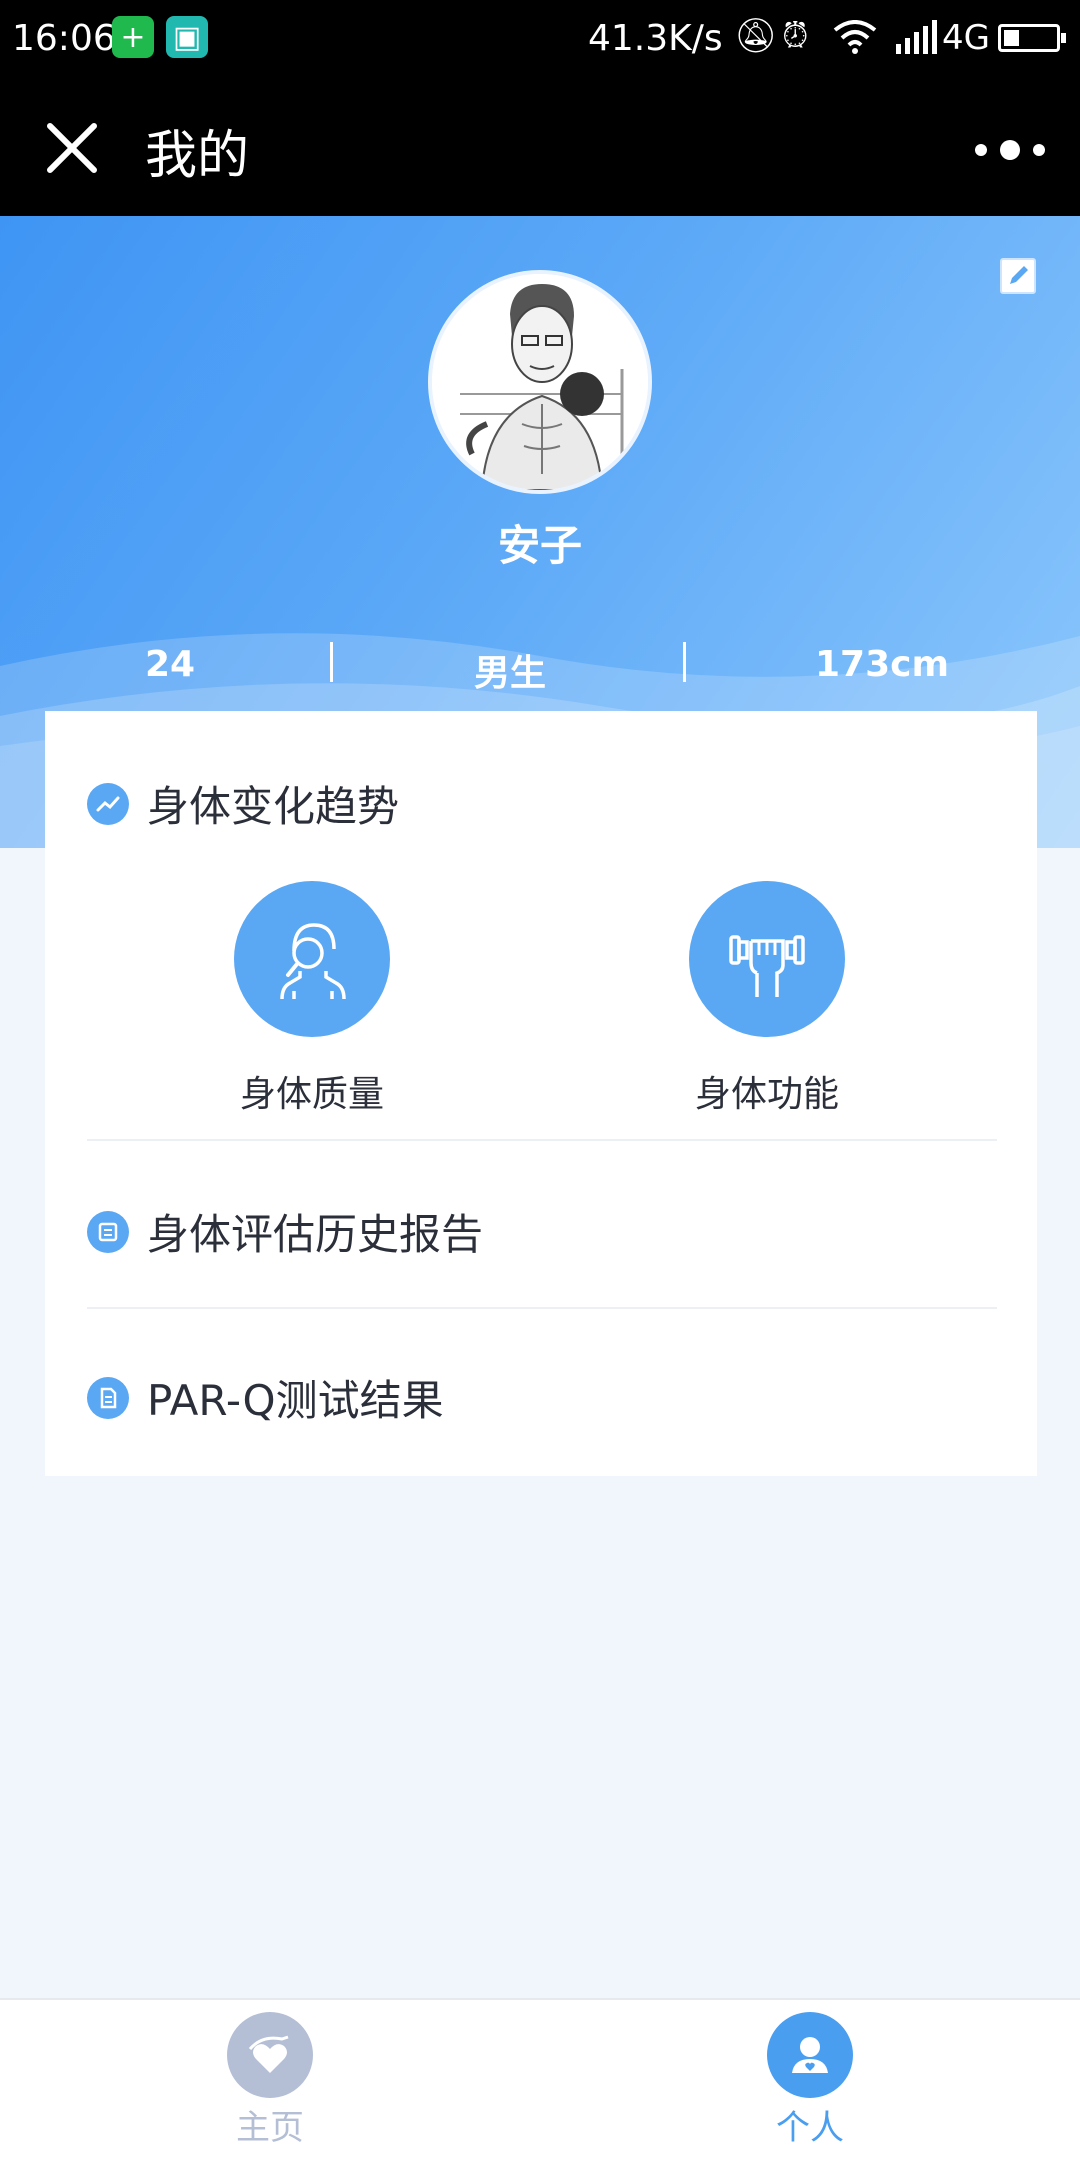 Image resolution: width=1080 pixels, height=2162 pixels. I want to click on battery-level, so click(1011, 38).